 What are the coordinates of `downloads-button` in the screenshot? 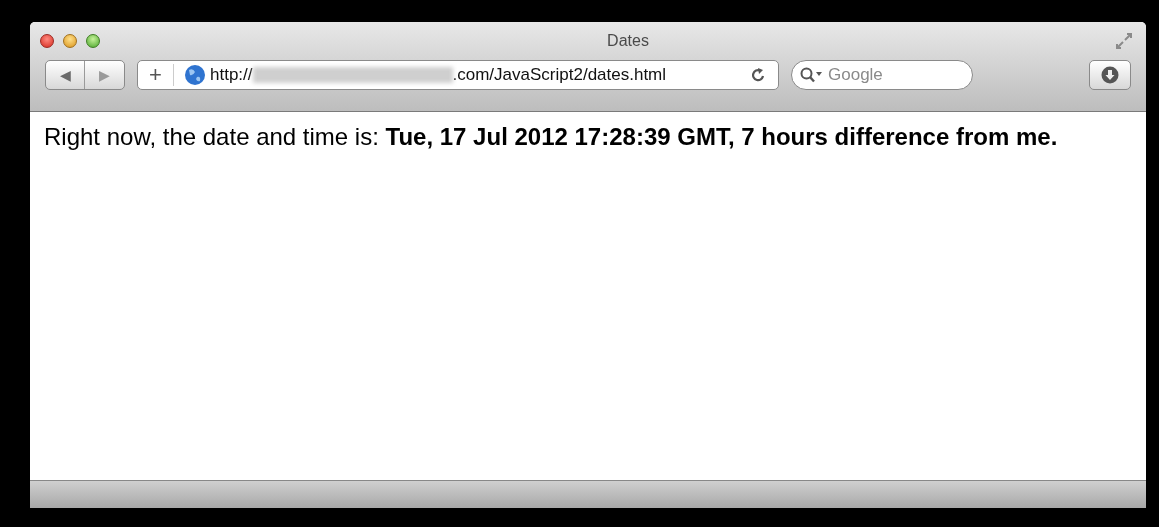 It's located at (1110, 75).